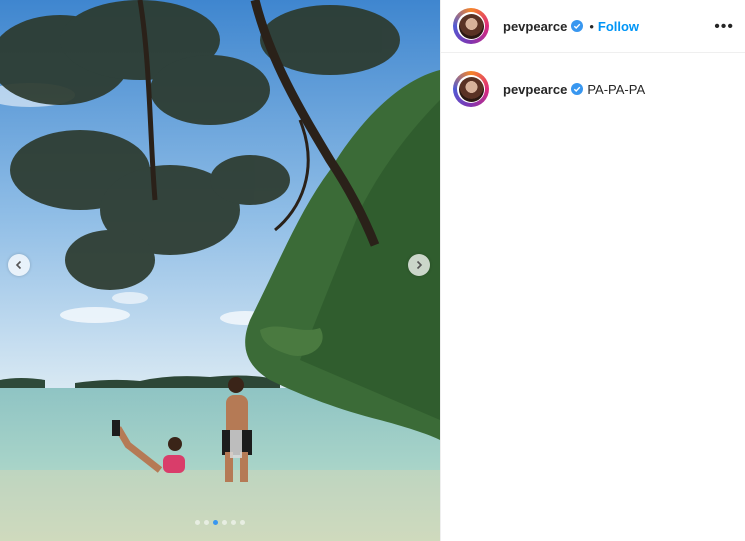 The image size is (745, 541). What do you see at coordinates (616, 89) in the screenshot?
I see `caption-text: PA-PA-PA` at bounding box center [616, 89].